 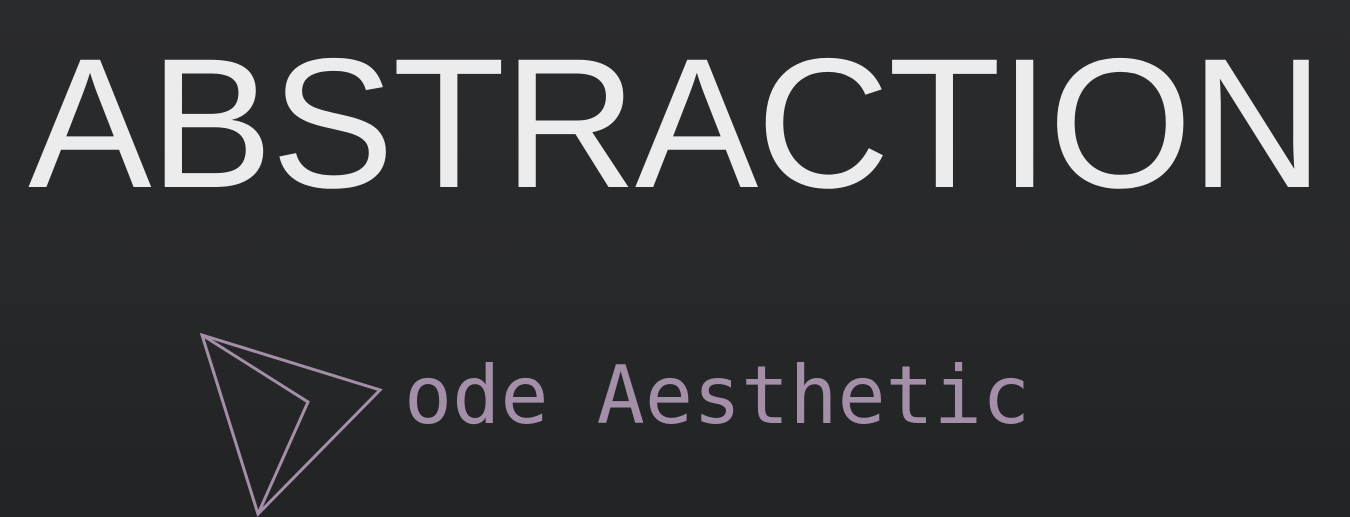 What do you see at coordinates (717, 395) in the screenshot?
I see `brand-wordmark: ode Aesthetic` at bounding box center [717, 395].